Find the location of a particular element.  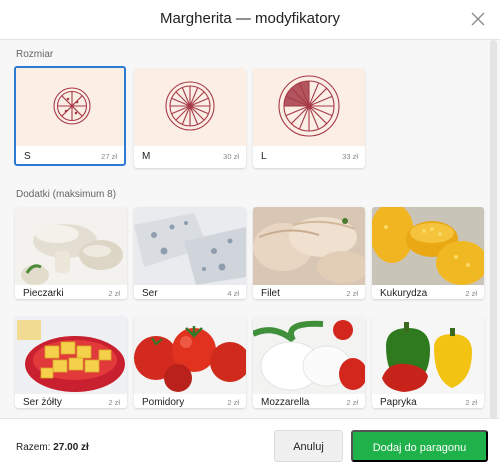

size-option-l: L 33 zł is located at coordinates (309, 118).